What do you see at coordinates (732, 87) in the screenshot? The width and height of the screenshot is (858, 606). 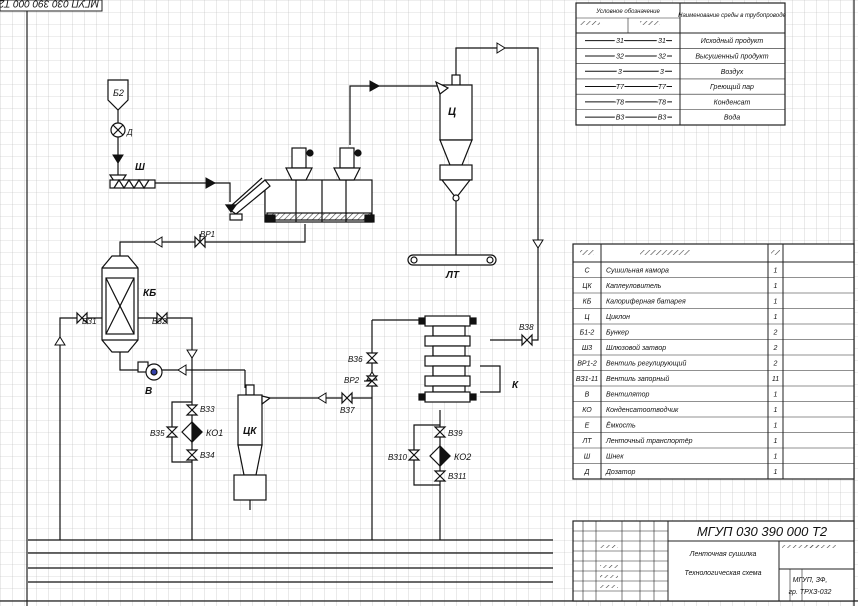 I see `legend-medium-name: Греющий пар` at bounding box center [732, 87].